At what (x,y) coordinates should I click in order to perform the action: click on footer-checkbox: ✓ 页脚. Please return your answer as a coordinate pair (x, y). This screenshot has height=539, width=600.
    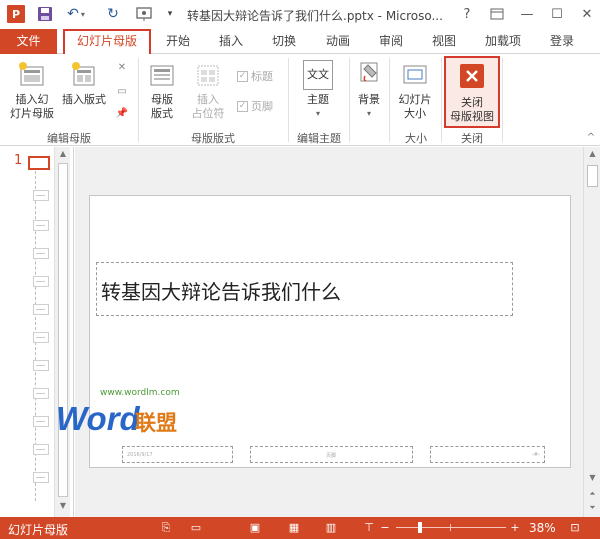
    Looking at the image, I should click on (255, 106).